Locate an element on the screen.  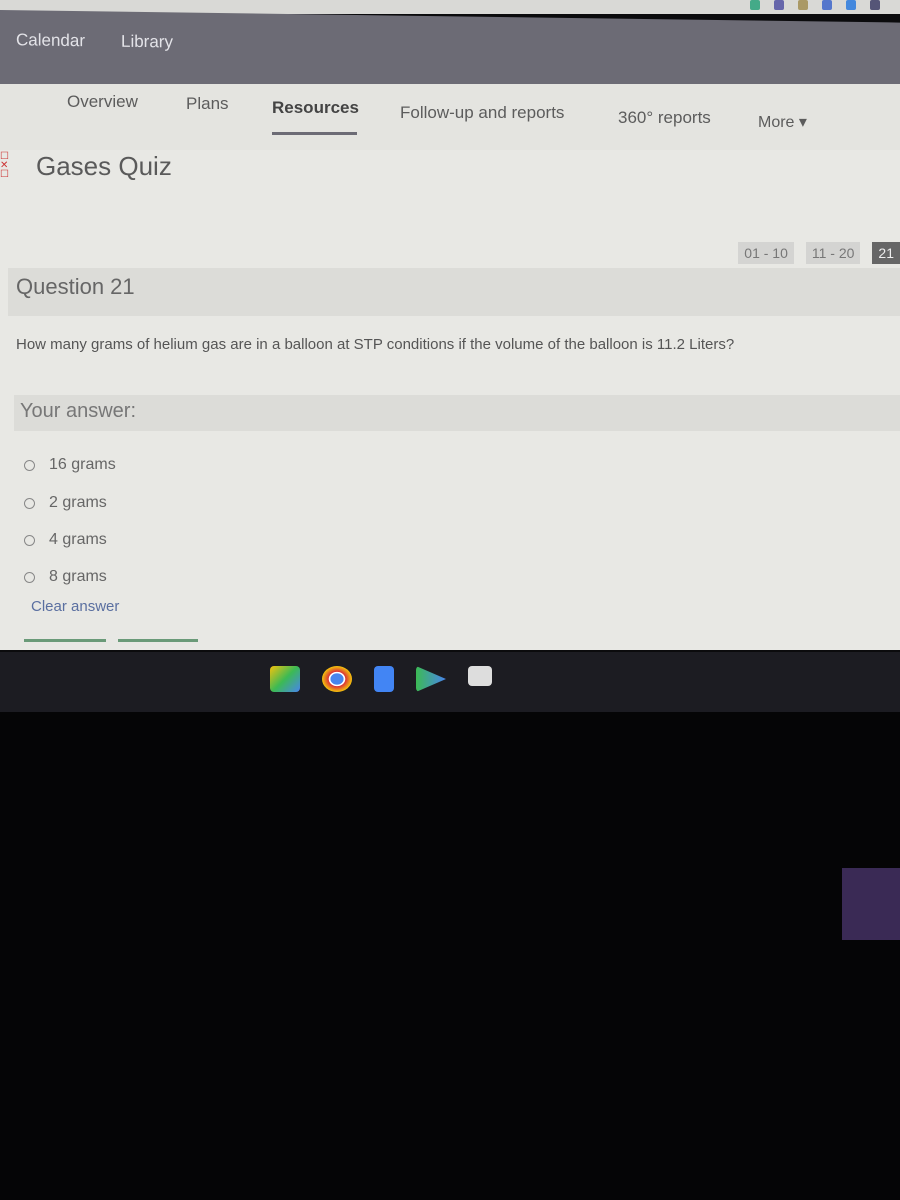
option-16-grams: 16 grams is located at coordinates (70, 465).